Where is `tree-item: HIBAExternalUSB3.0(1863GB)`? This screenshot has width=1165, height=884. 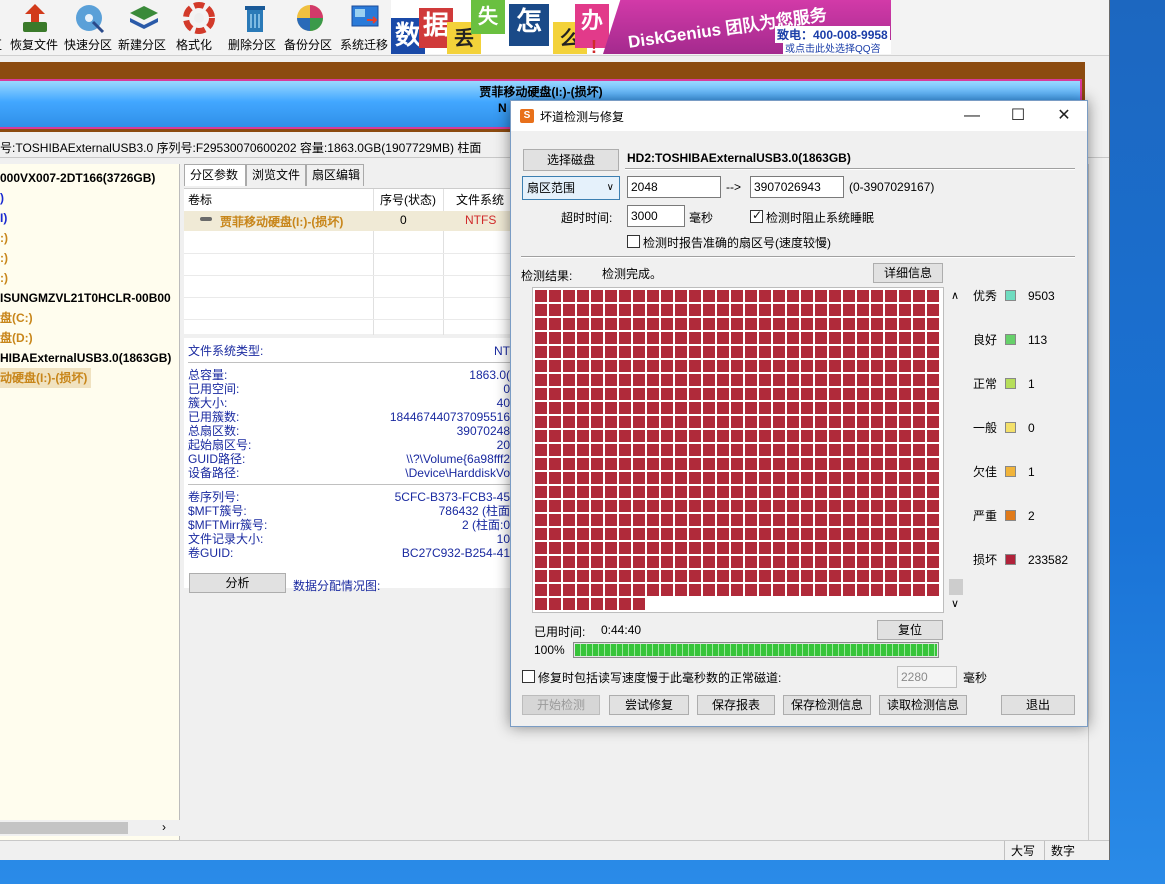
tree-item: HIBAExternalUSB3.0(1863GB) is located at coordinates (85, 358).